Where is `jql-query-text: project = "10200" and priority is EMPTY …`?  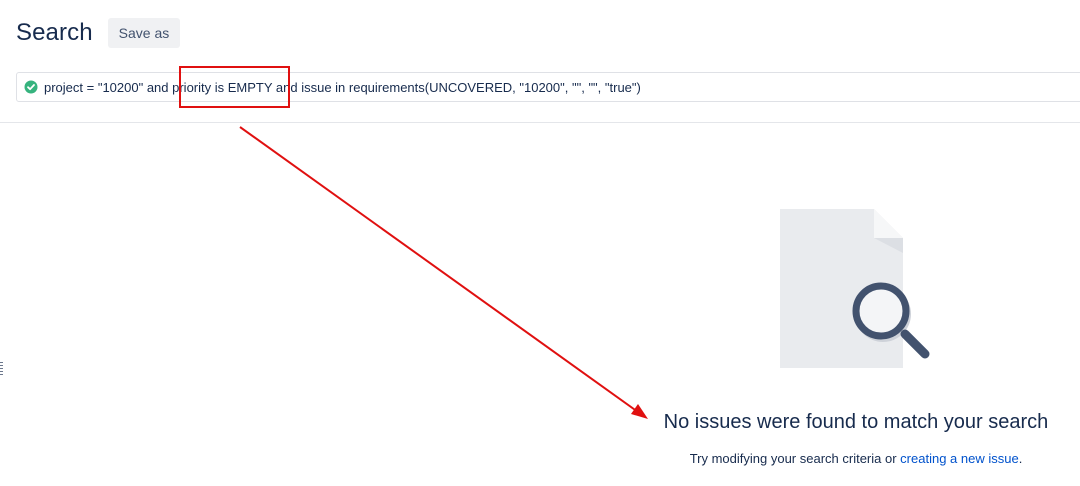
jql-query-text: project = "10200" and priority is EMPTY … is located at coordinates (342, 87).